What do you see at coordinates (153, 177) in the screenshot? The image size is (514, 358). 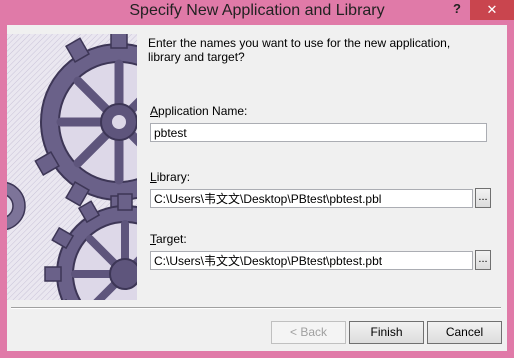 I see `library-label-accesskey: L` at bounding box center [153, 177].